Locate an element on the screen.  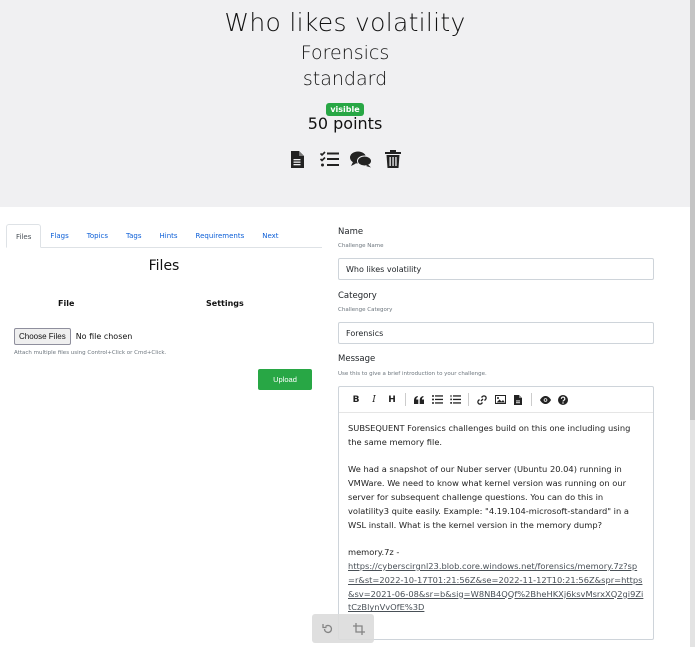
tab-files: Files is located at coordinates (24, 236).